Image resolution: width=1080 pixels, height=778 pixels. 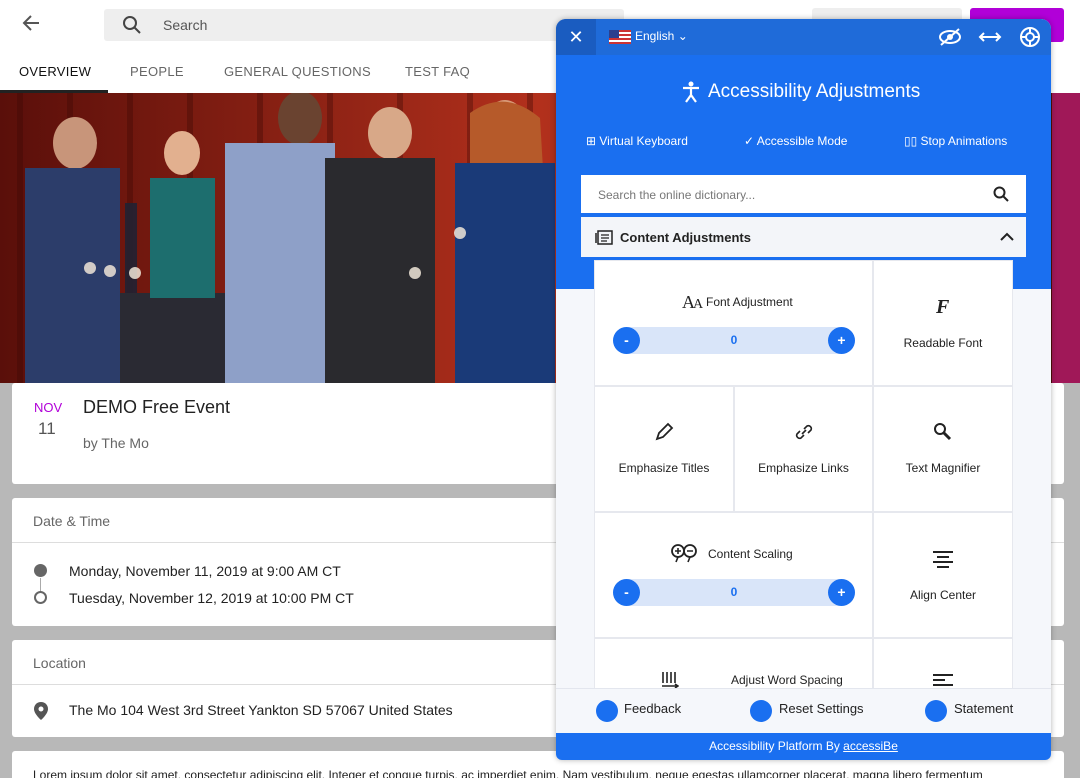 I want to click on word-spacing-label: Adjust Word Spacing, so click(x=787, y=680).